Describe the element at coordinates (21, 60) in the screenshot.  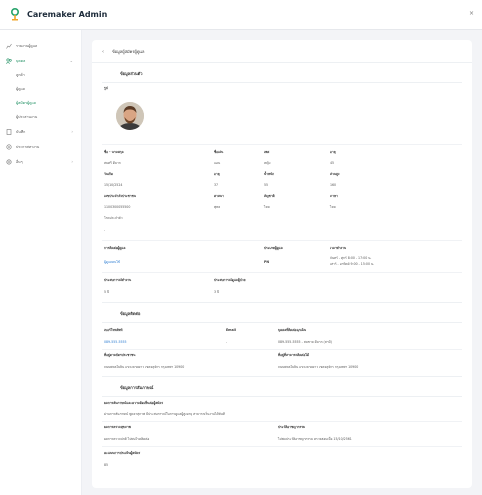
I see `sidebar-item-label: บุคคล` at that location.